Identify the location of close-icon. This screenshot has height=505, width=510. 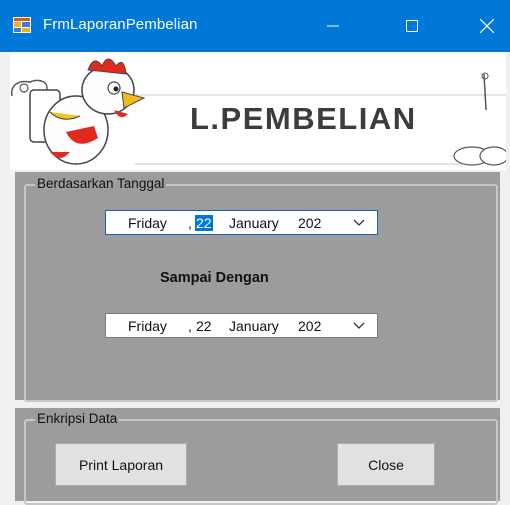
(487, 26).